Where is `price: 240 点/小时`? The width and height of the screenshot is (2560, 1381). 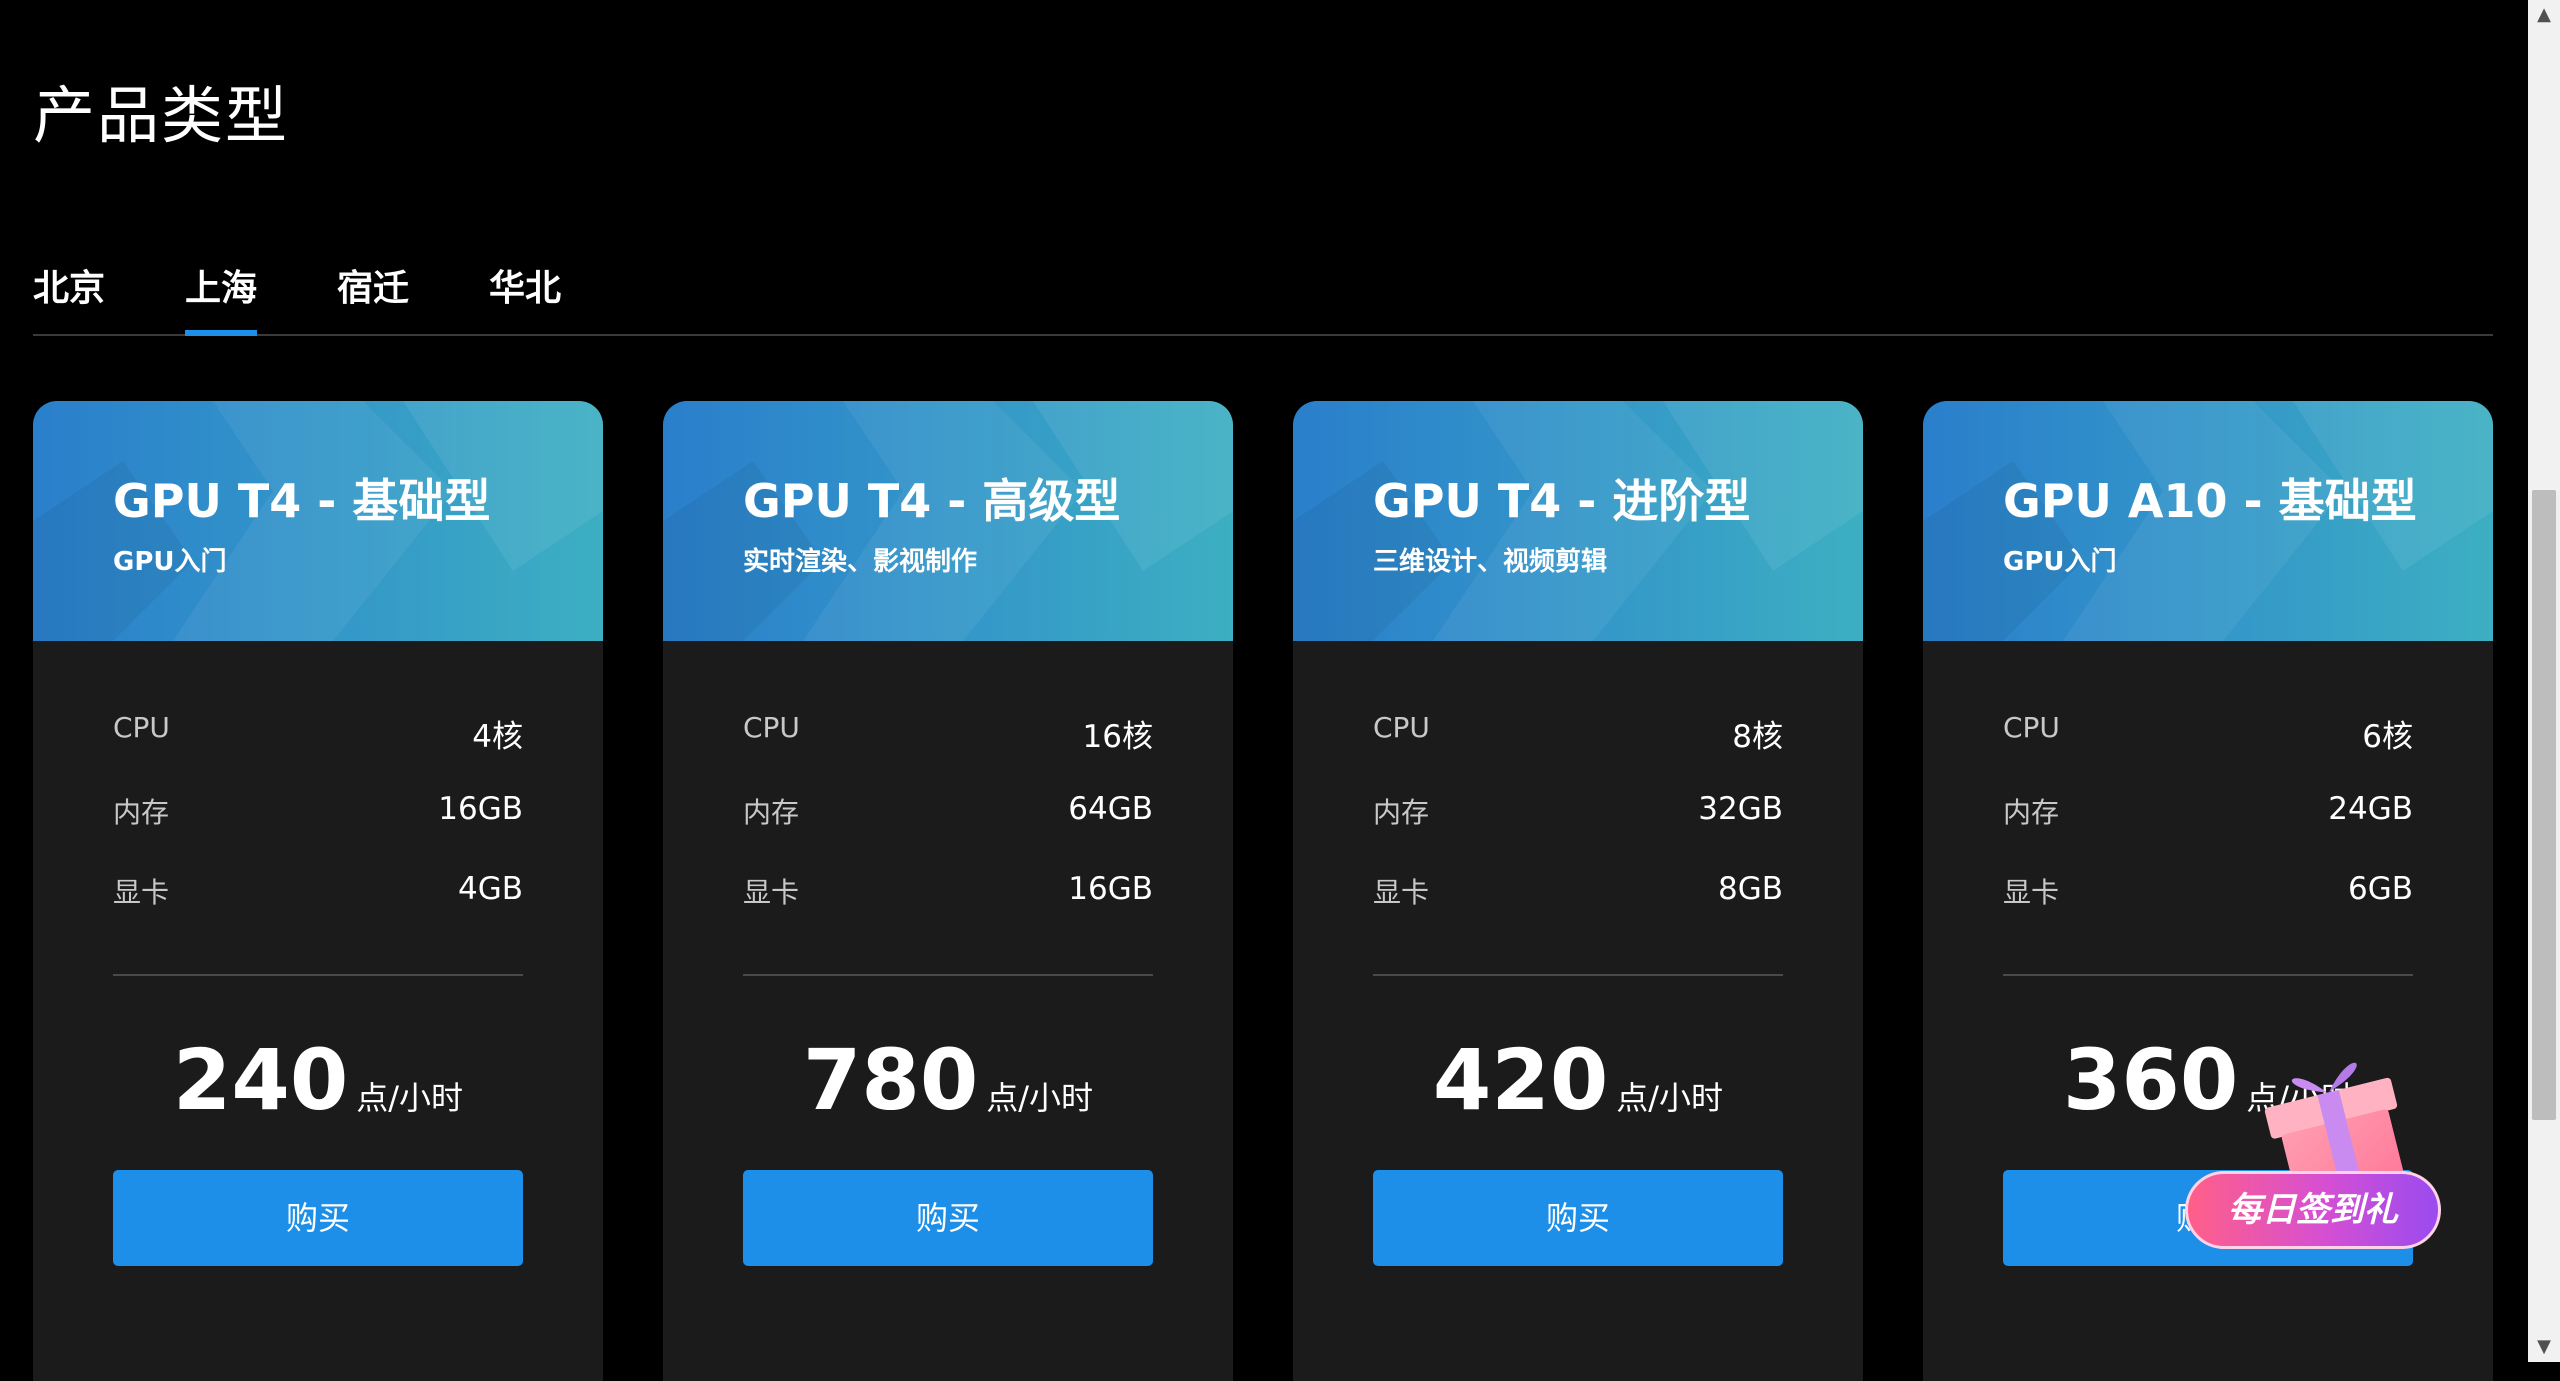 price: 240 点/小时 is located at coordinates (318, 1080).